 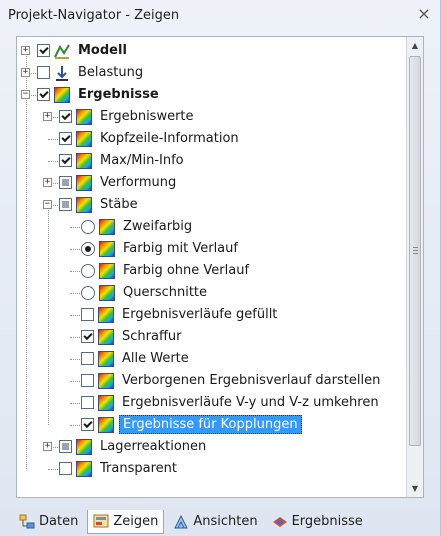 I want to click on tree-item-label: Querschnitte, so click(x=165, y=292).